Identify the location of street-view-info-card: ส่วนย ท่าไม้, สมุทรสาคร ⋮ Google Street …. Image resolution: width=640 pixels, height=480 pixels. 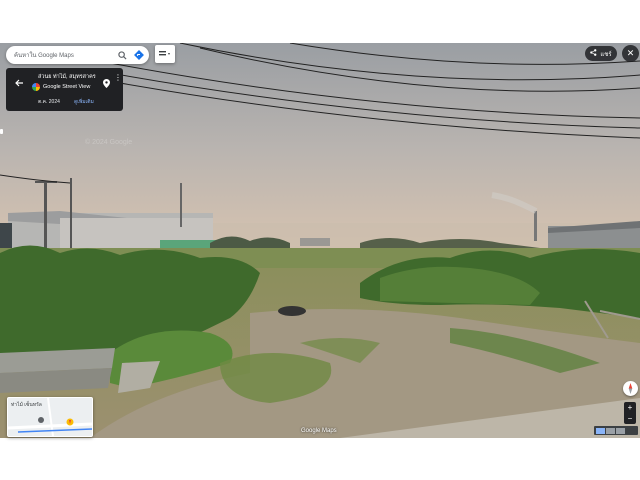
(64, 89).